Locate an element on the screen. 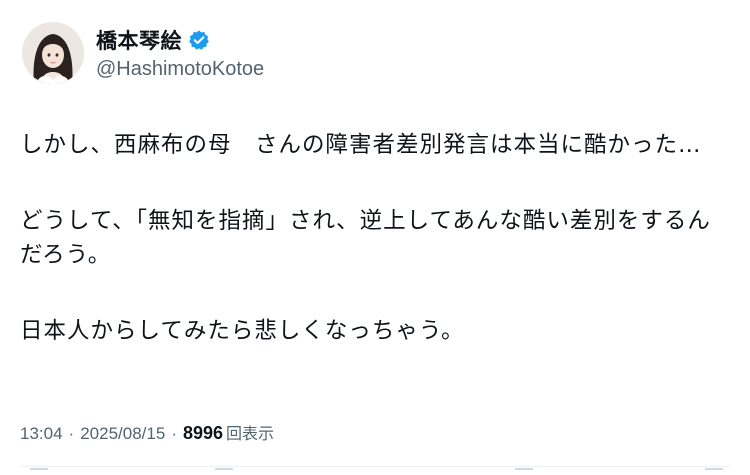  display-name-row: 橋本琴絵 is located at coordinates (180, 40).